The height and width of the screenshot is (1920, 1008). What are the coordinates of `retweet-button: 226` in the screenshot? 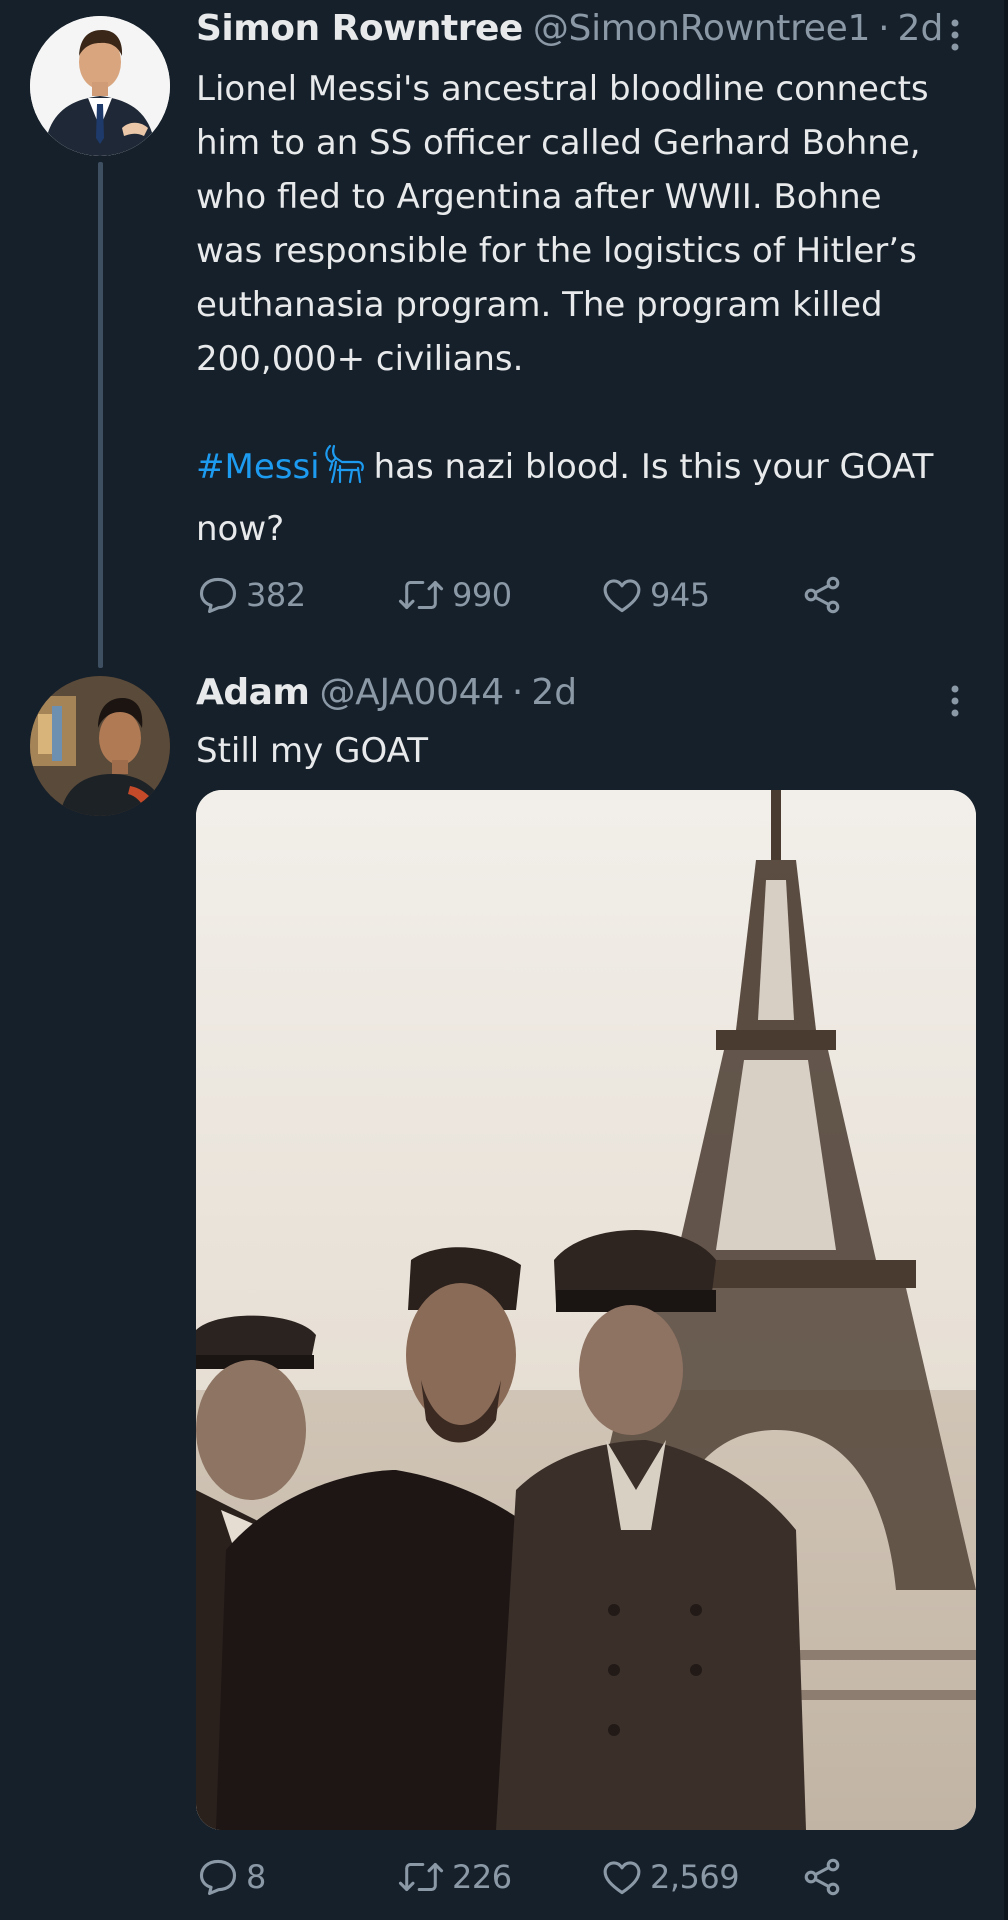 It's located at (454, 1877).